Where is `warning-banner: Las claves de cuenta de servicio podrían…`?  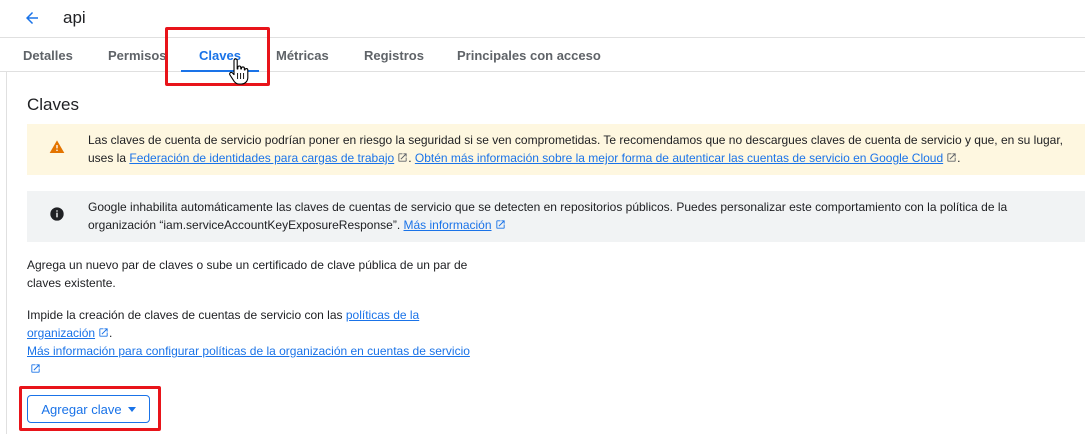
warning-banner: Las claves de cuenta de servicio podrían… is located at coordinates (556, 149).